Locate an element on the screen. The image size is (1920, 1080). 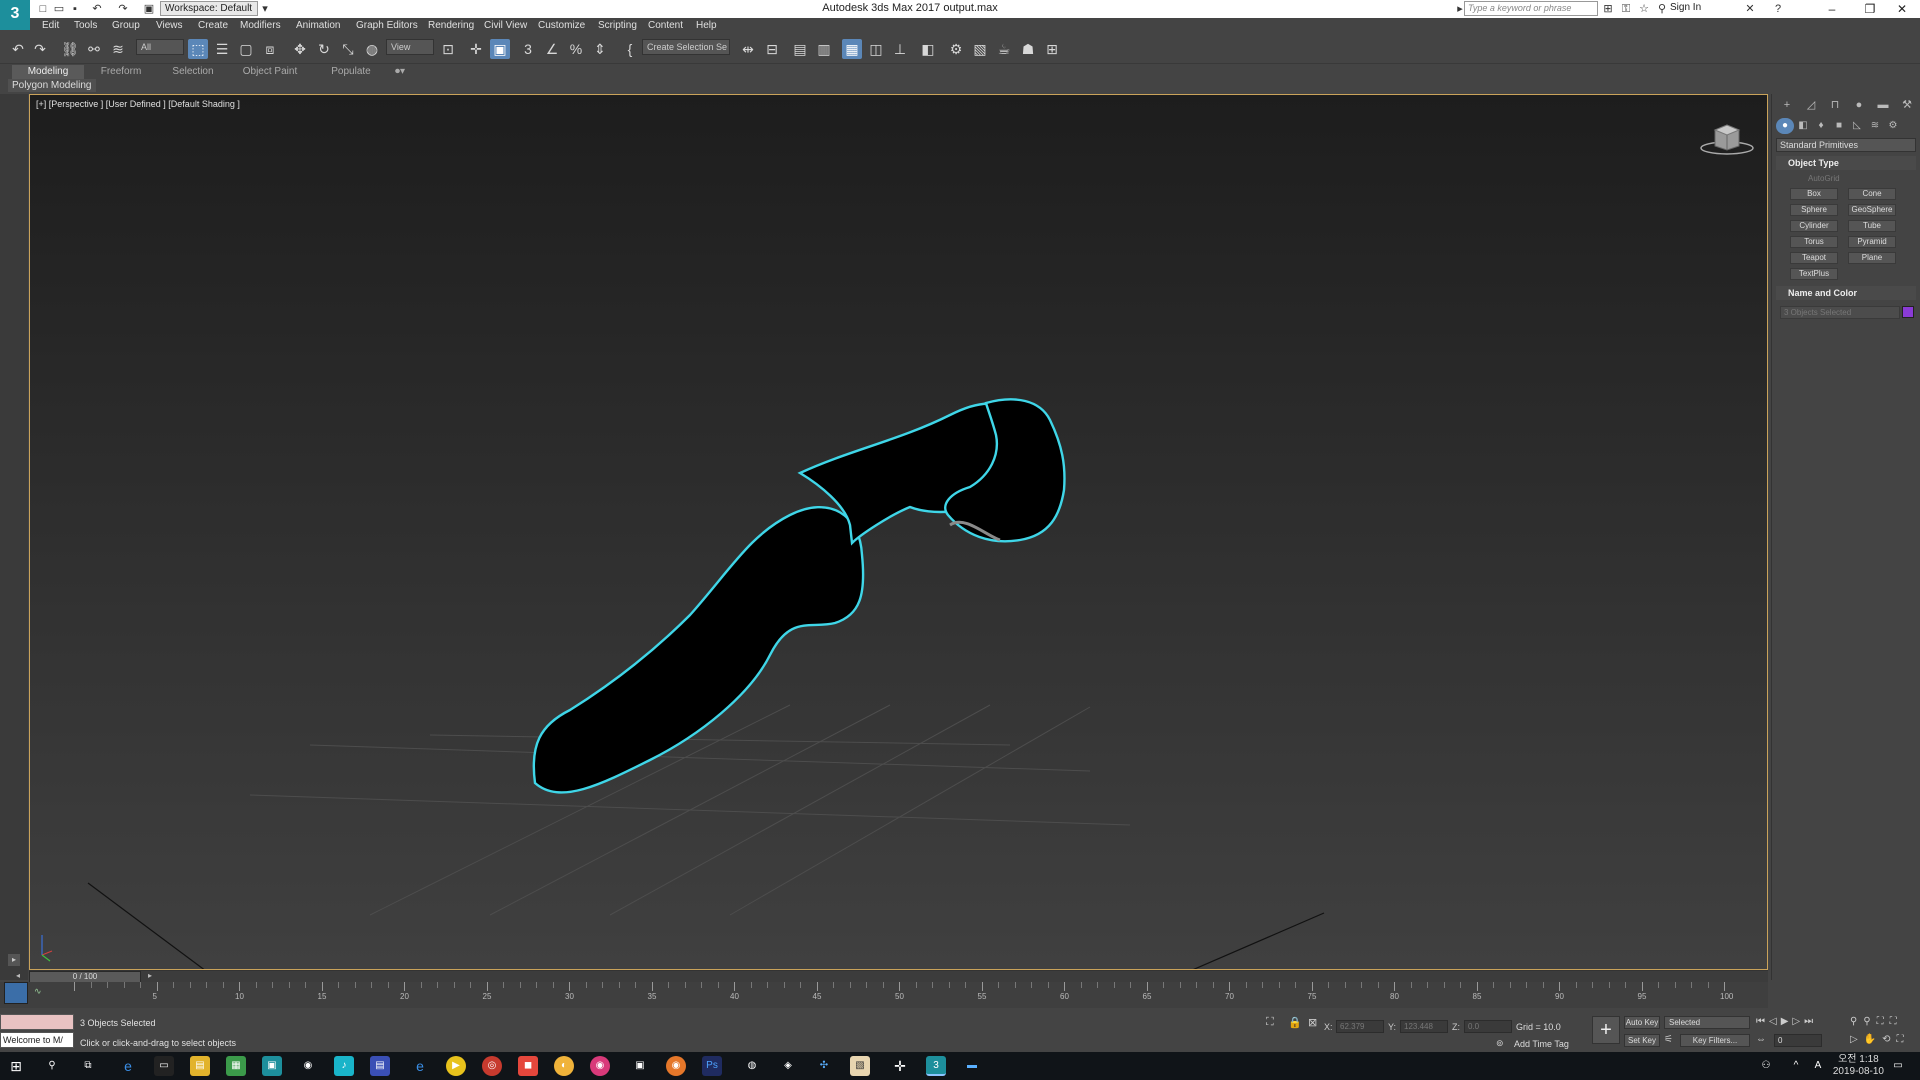
rect-selection-icon: ▢ is located at coordinates (246, 49).